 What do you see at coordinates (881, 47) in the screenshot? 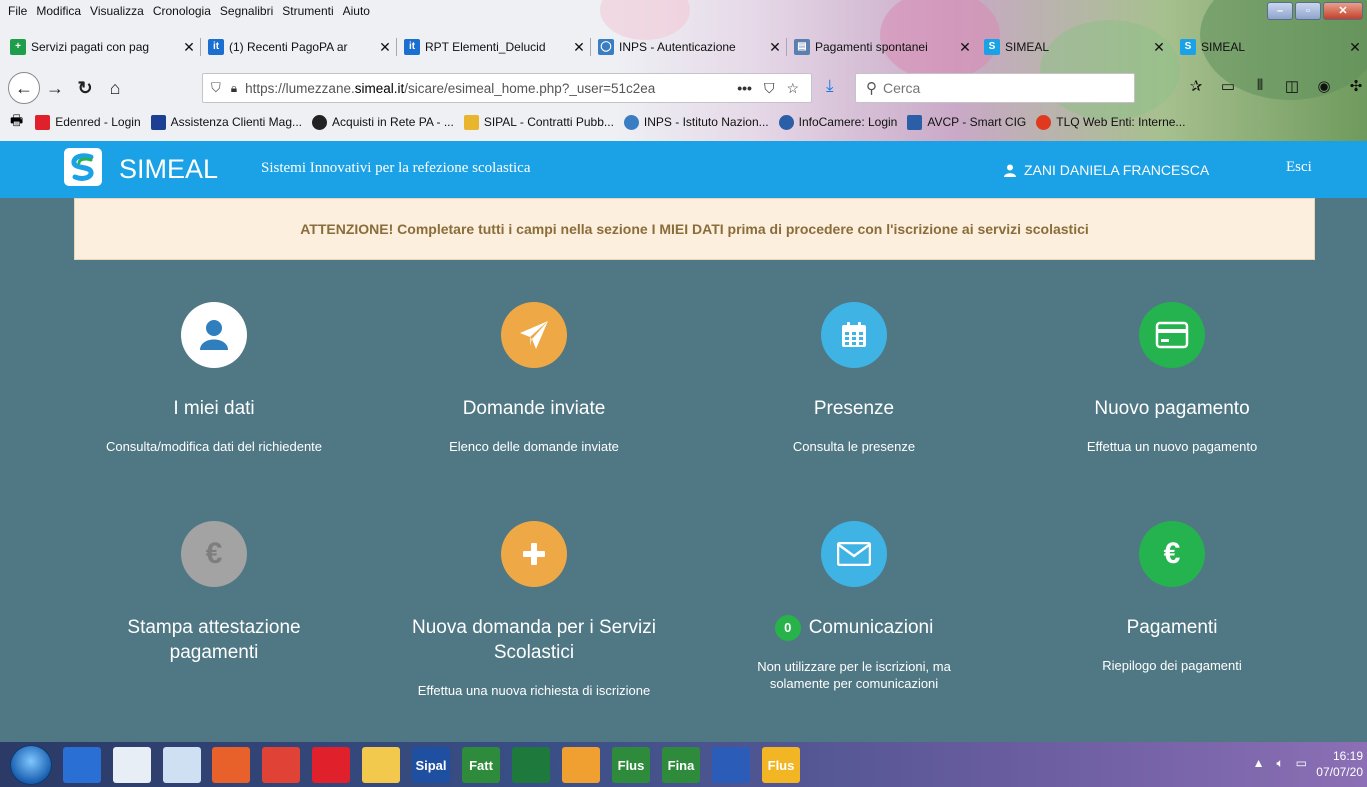
I see `tab-pagamenti-spontanei: ▤ Pagamenti spontanei ✕` at bounding box center [881, 47].